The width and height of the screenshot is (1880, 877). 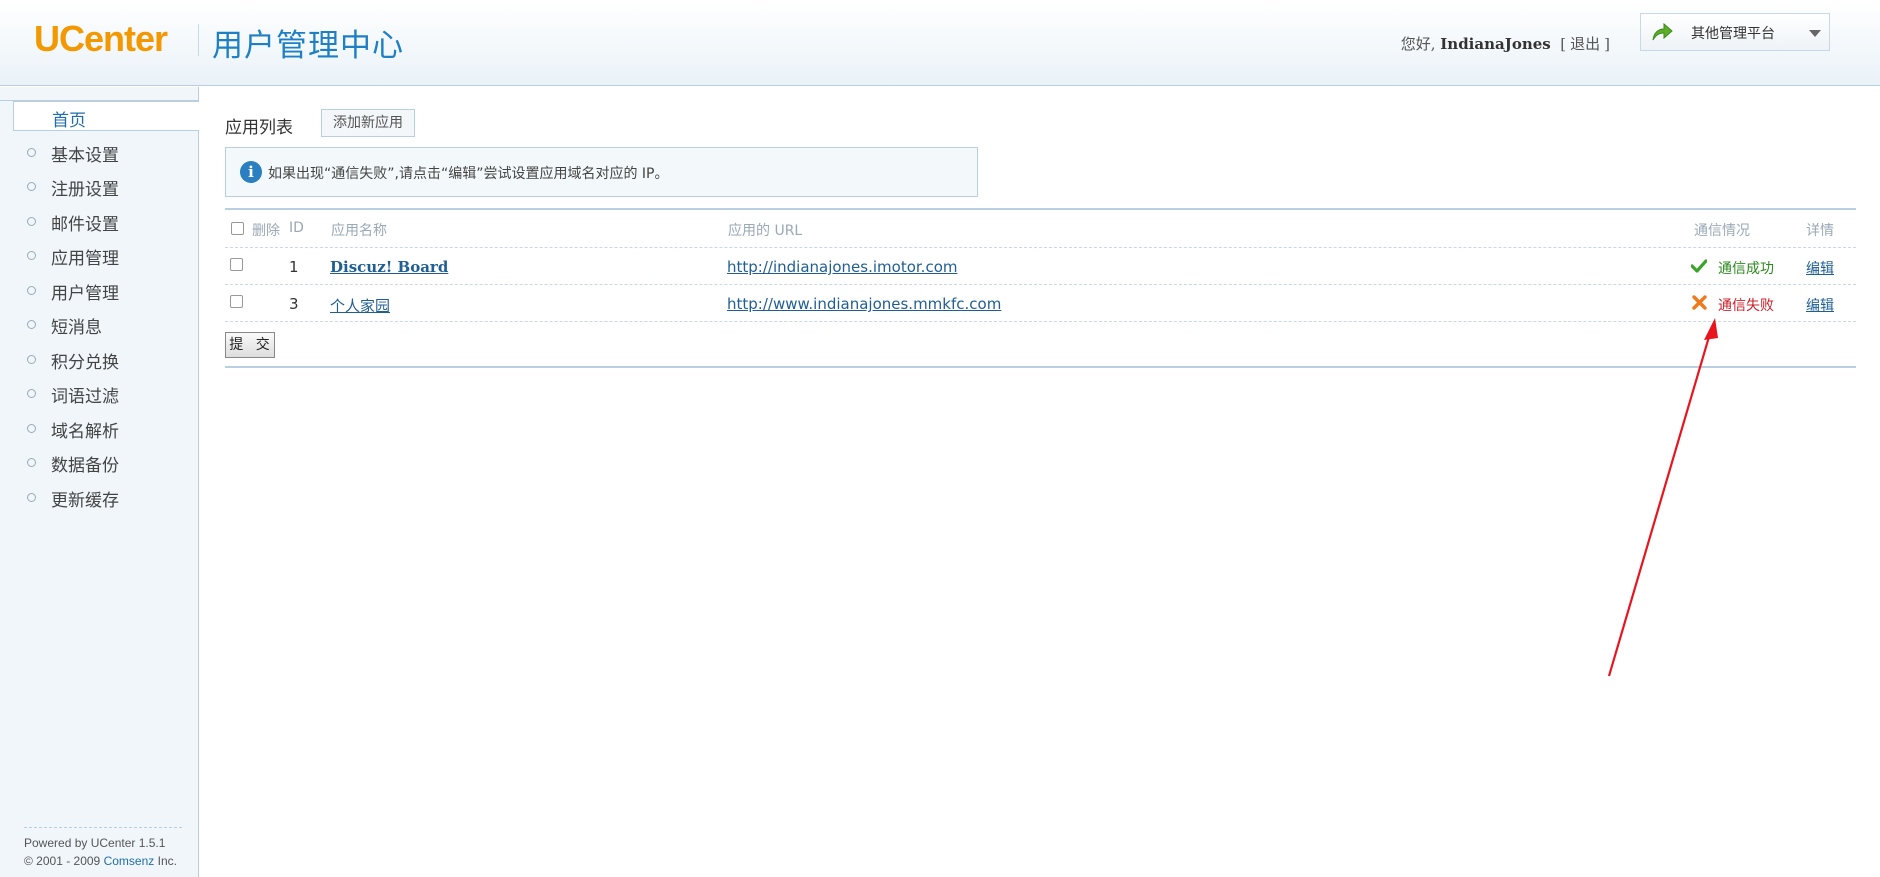 What do you see at coordinates (308, 46) in the screenshot?
I see `site-title: 用户管理中心` at bounding box center [308, 46].